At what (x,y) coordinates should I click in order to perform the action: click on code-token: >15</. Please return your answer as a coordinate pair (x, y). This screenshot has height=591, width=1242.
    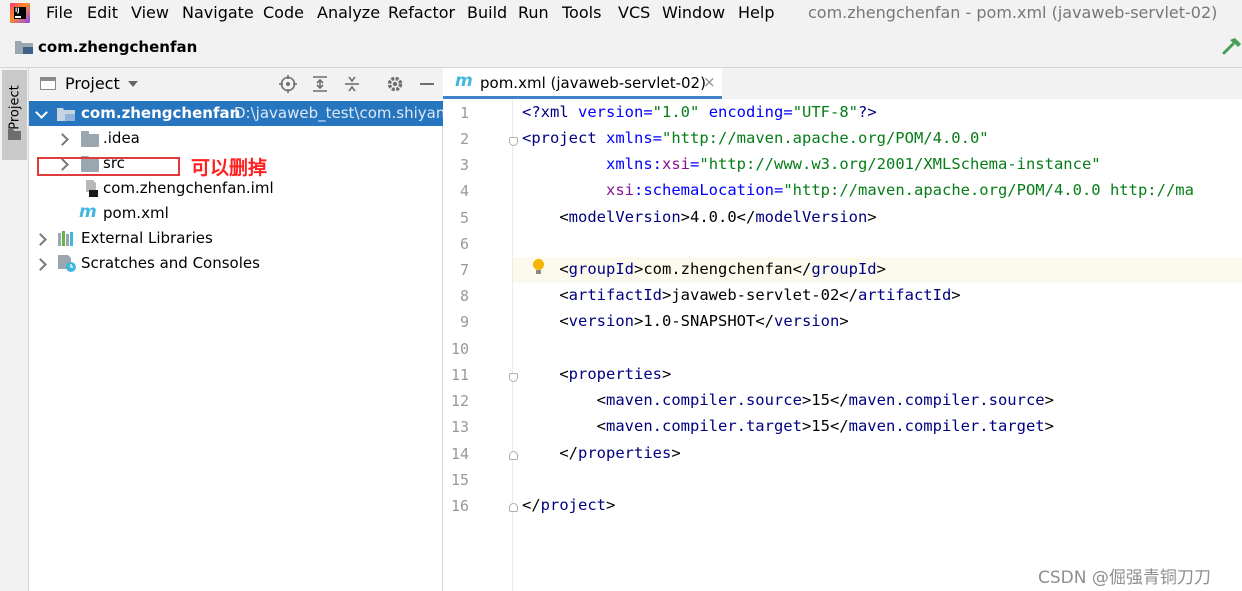
    Looking at the image, I should click on (825, 400).